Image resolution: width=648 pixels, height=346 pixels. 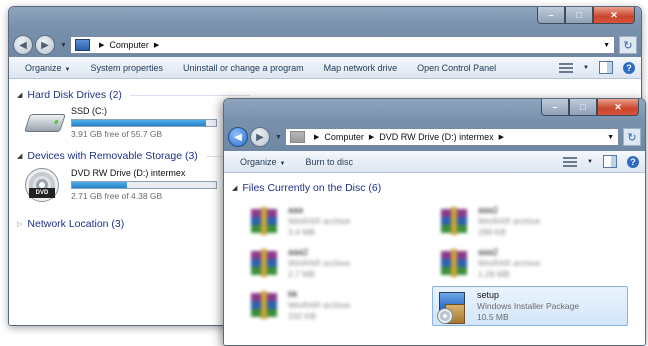 What do you see at coordinates (325, 32) in the screenshot?
I see `window-frame: – □ ✕ ◀ ▶ ▼ ▶ Computer ▶ ▼ ↻` at bounding box center [325, 32].